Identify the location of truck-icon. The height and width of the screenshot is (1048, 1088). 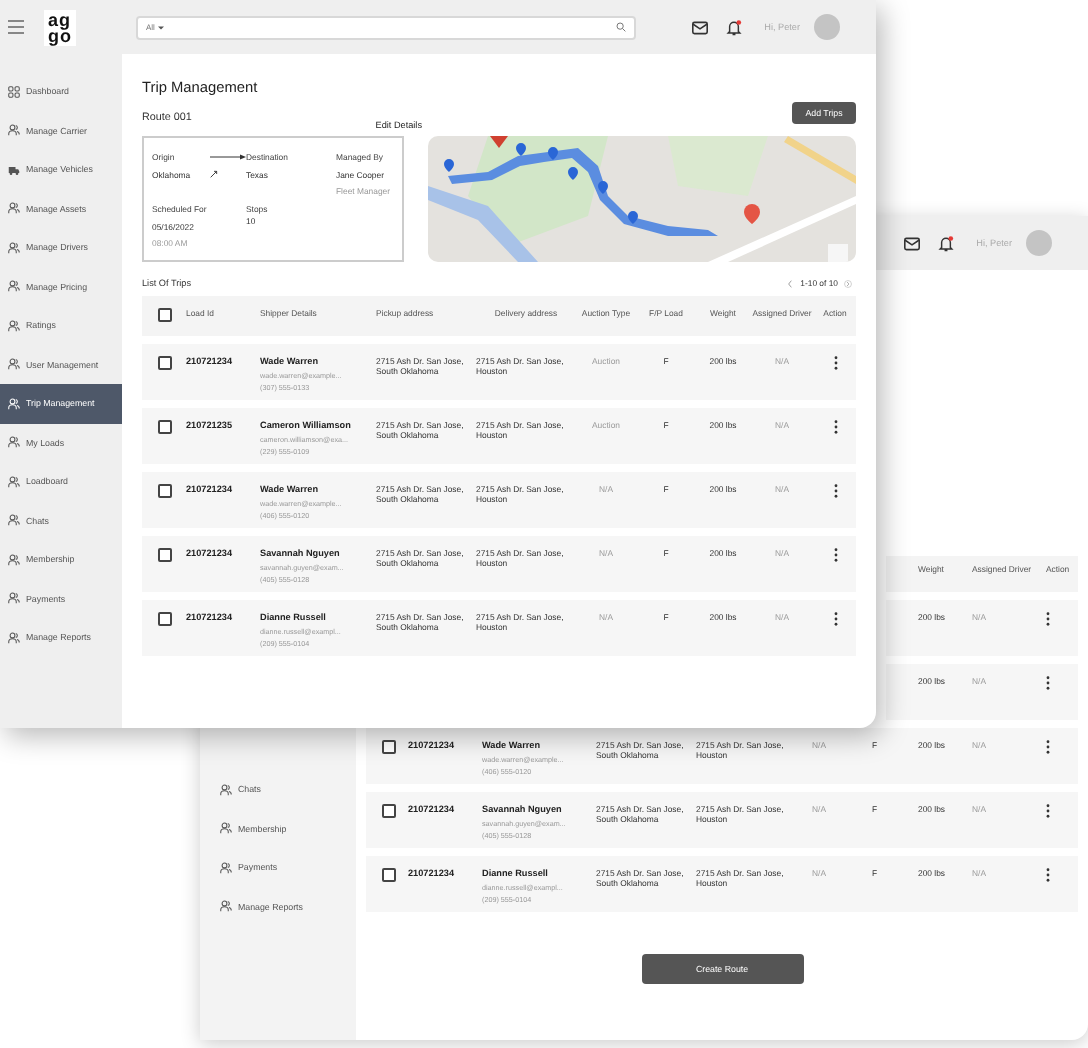
(14, 169).